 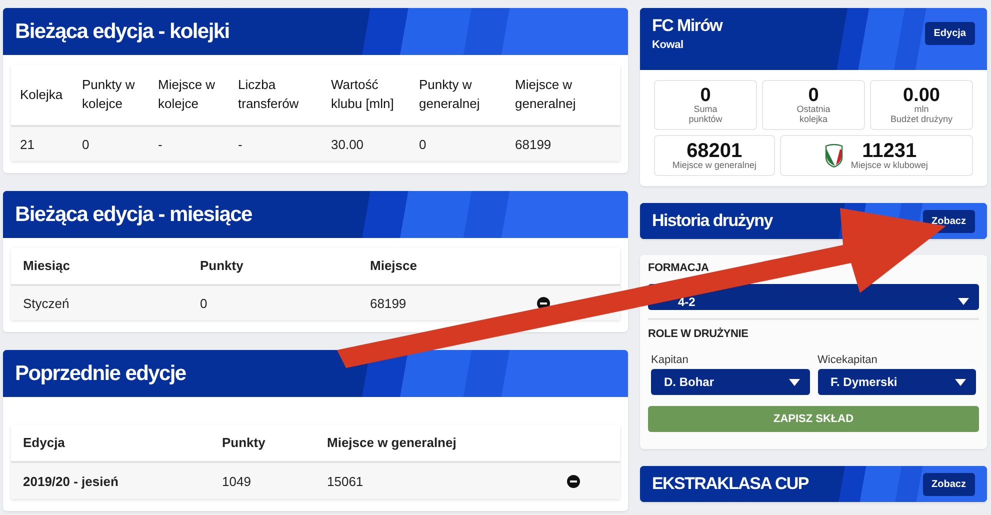 What do you see at coordinates (706, 114) in the screenshot?
I see `stat-label: Suma punktów` at bounding box center [706, 114].